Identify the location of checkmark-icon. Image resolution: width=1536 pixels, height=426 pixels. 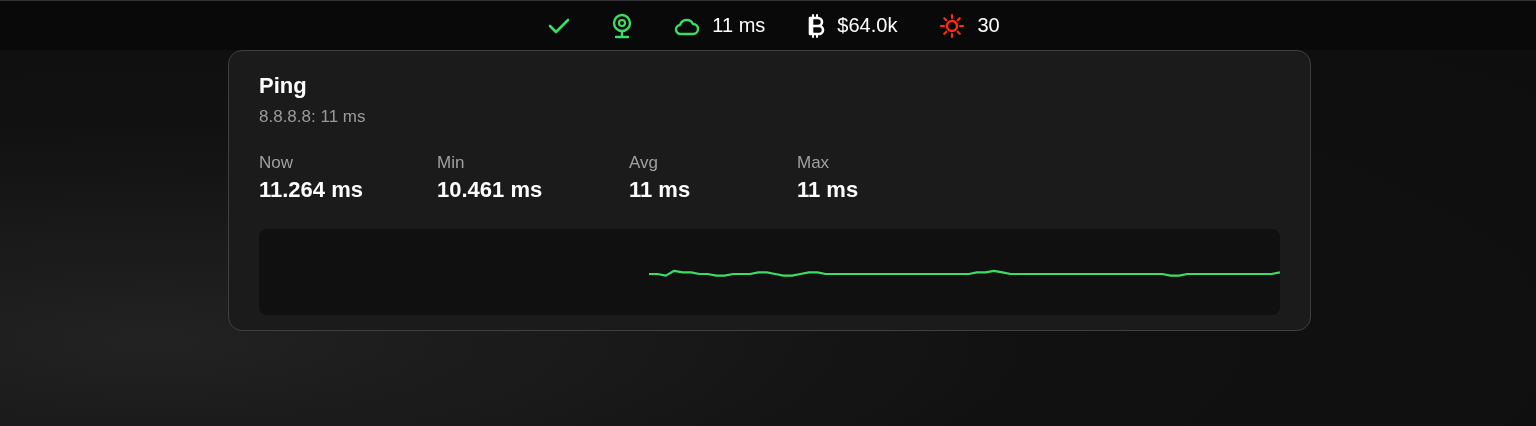
(559, 25).